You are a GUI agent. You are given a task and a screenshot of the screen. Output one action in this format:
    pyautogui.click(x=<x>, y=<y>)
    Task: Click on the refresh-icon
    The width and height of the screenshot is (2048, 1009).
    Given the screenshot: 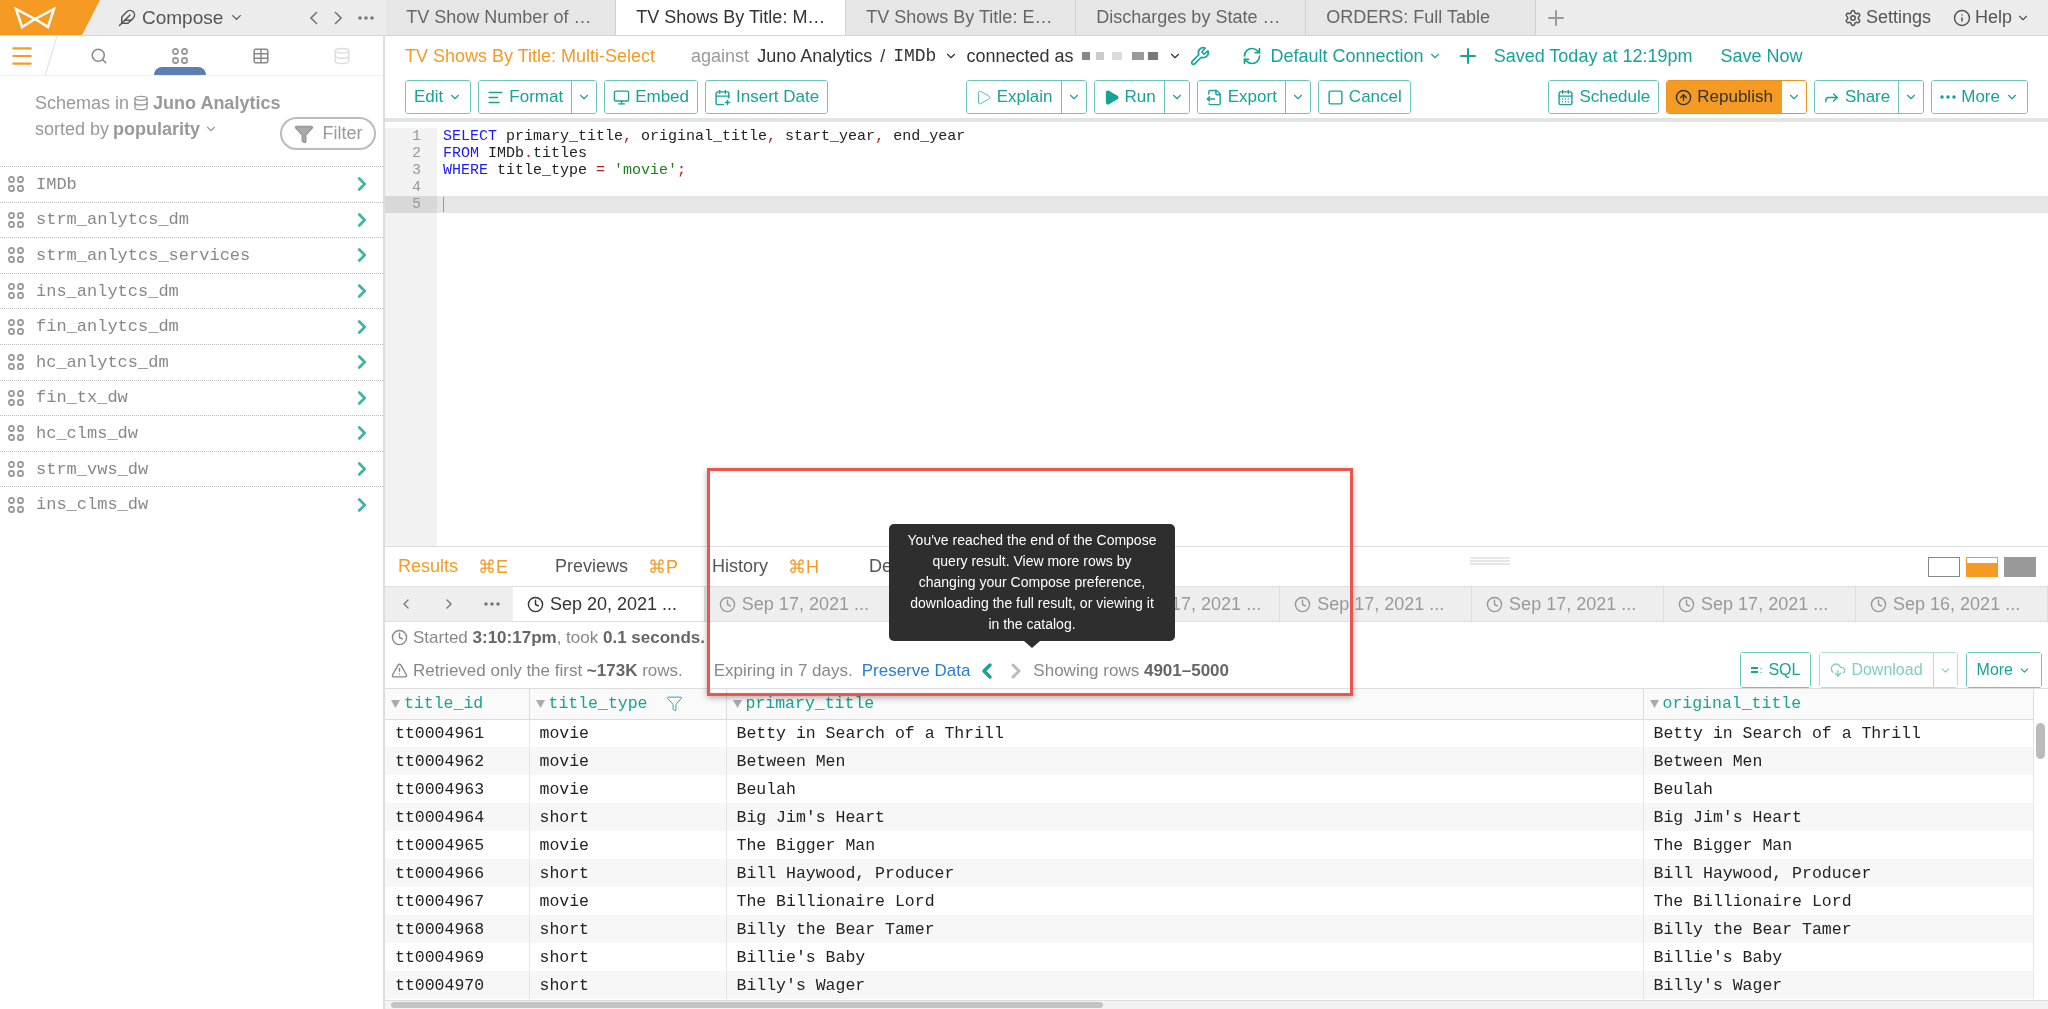 What is the action you would take?
    pyautogui.click(x=1251, y=56)
    